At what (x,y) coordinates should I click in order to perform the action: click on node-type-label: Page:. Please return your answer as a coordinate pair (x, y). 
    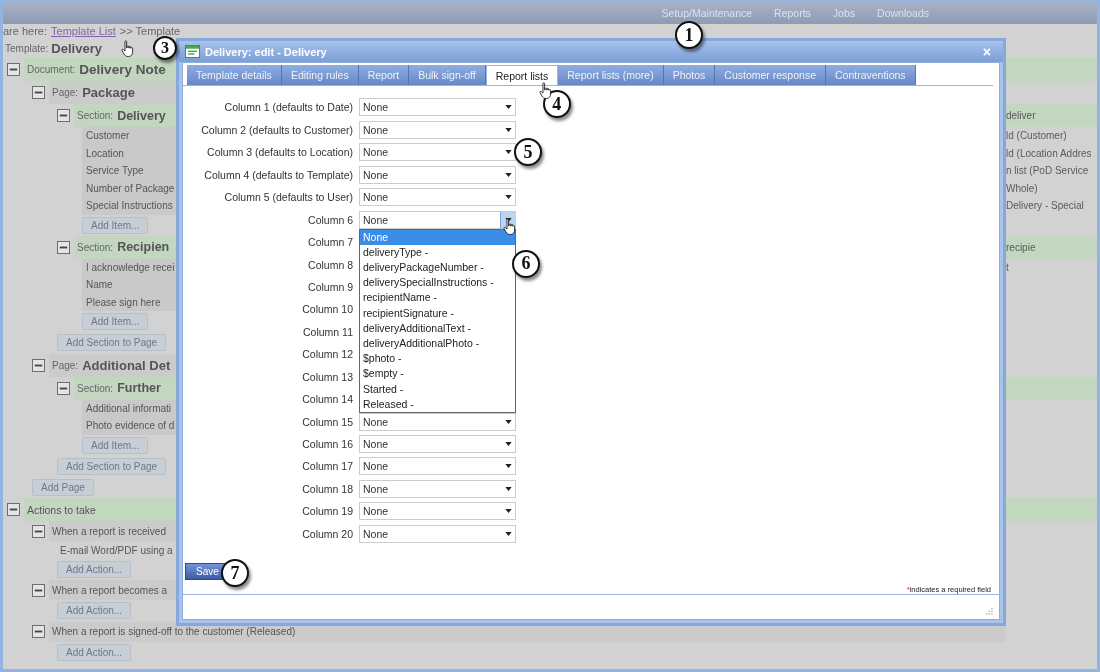
    Looking at the image, I should click on (65, 365).